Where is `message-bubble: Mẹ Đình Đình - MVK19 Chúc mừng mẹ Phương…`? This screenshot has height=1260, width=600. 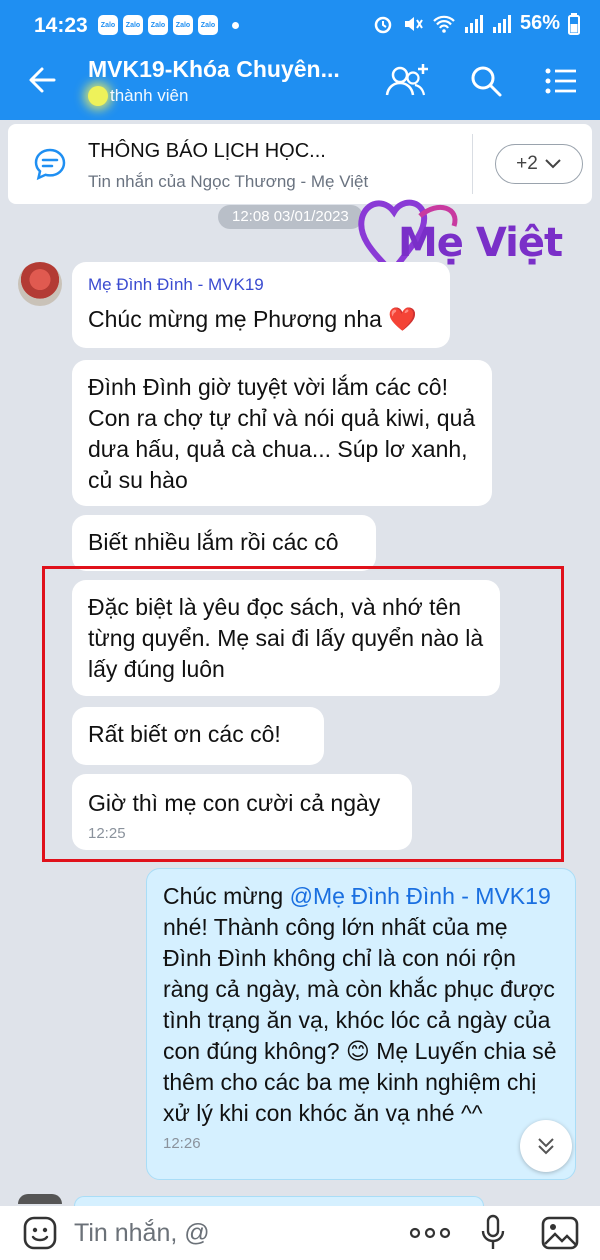 message-bubble: Mẹ Đình Đình - MVK19 Chúc mừng mẹ Phương… is located at coordinates (261, 305).